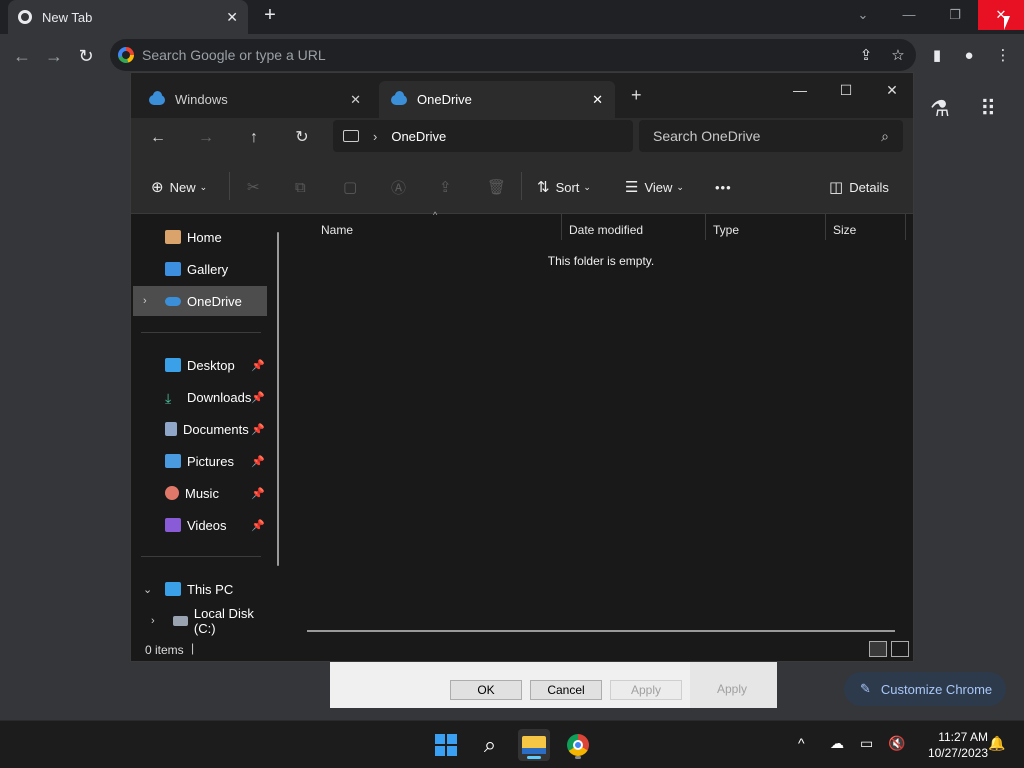 Image resolution: width=1024 pixels, height=768 pixels. Describe the element at coordinates (723, 187) in the screenshot. I see `see-more-button: •••` at that location.